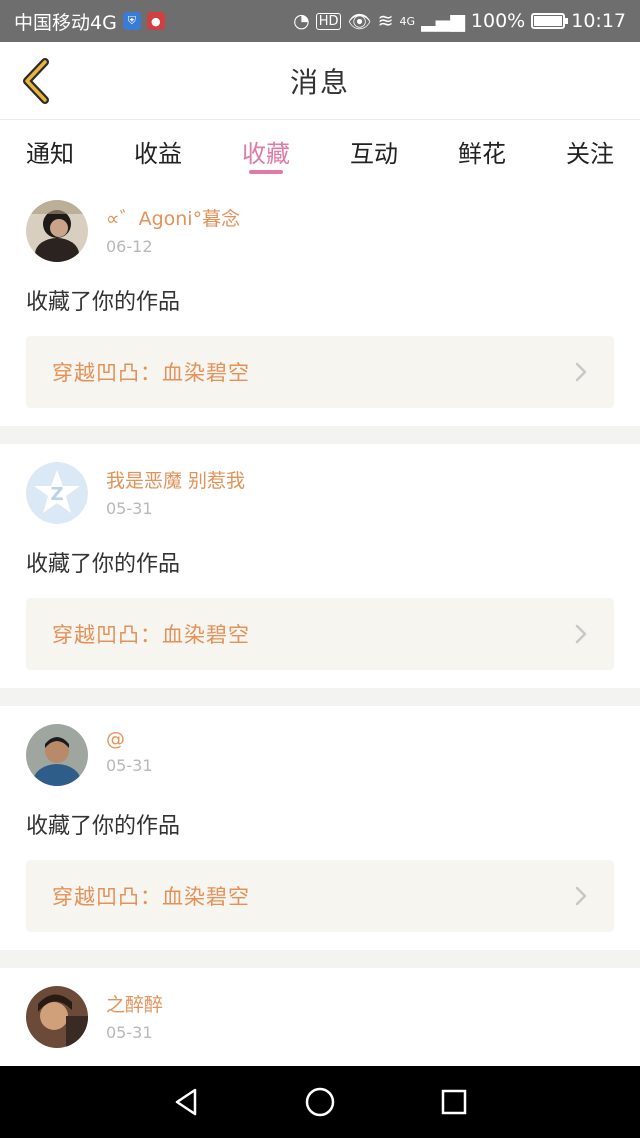 The height and width of the screenshot is (1138, 640). I want to click on avatar: Z, so click(57, 493).